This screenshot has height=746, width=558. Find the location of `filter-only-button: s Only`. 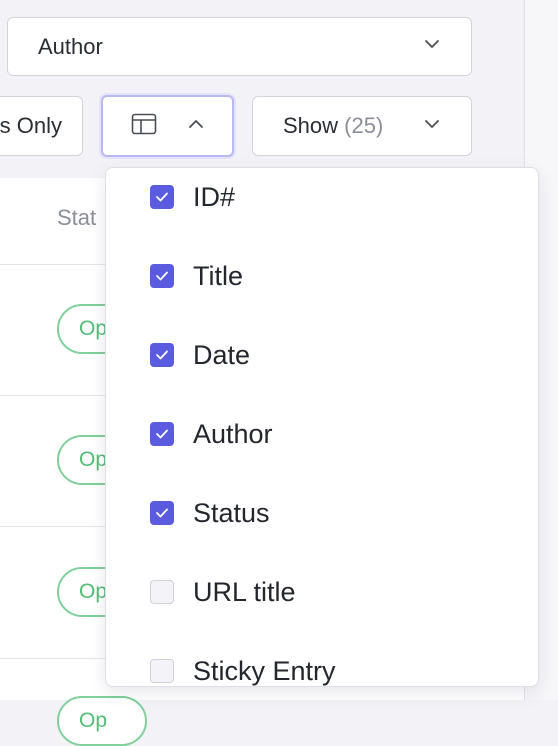

filter-only-button: s Only is located at coordinates (41, 126).